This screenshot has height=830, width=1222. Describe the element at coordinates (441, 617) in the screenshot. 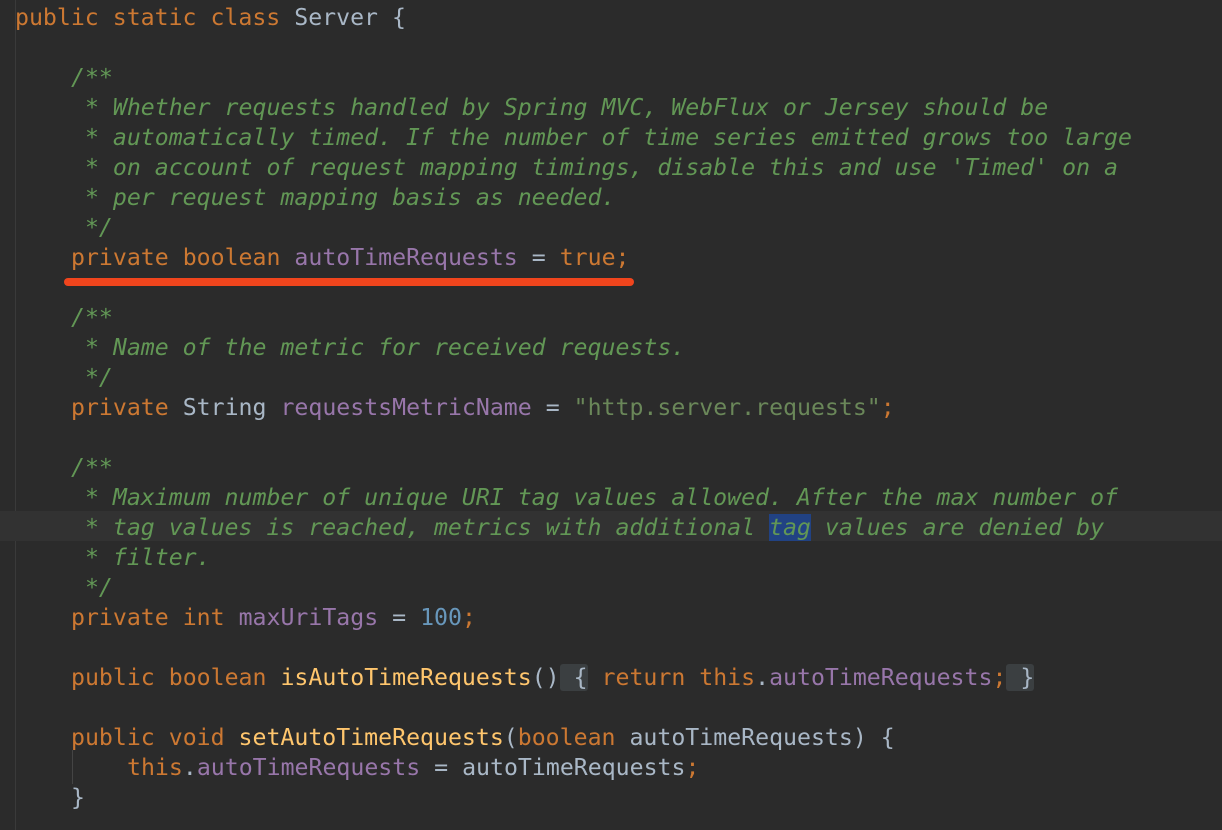

I see `number-literal: 100` at that location.